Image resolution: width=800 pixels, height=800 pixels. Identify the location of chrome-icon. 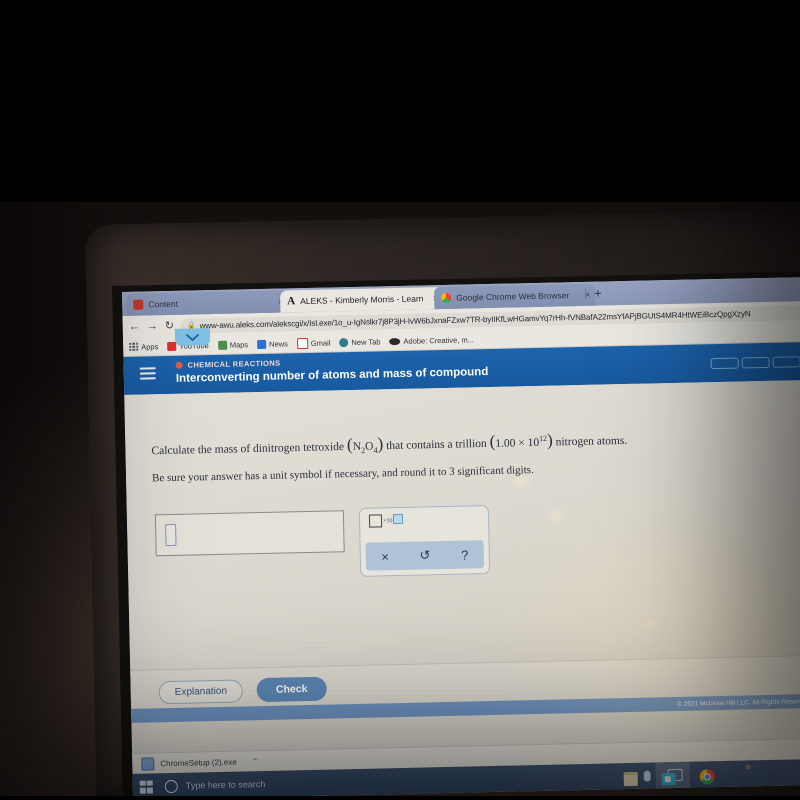
(446, 298).